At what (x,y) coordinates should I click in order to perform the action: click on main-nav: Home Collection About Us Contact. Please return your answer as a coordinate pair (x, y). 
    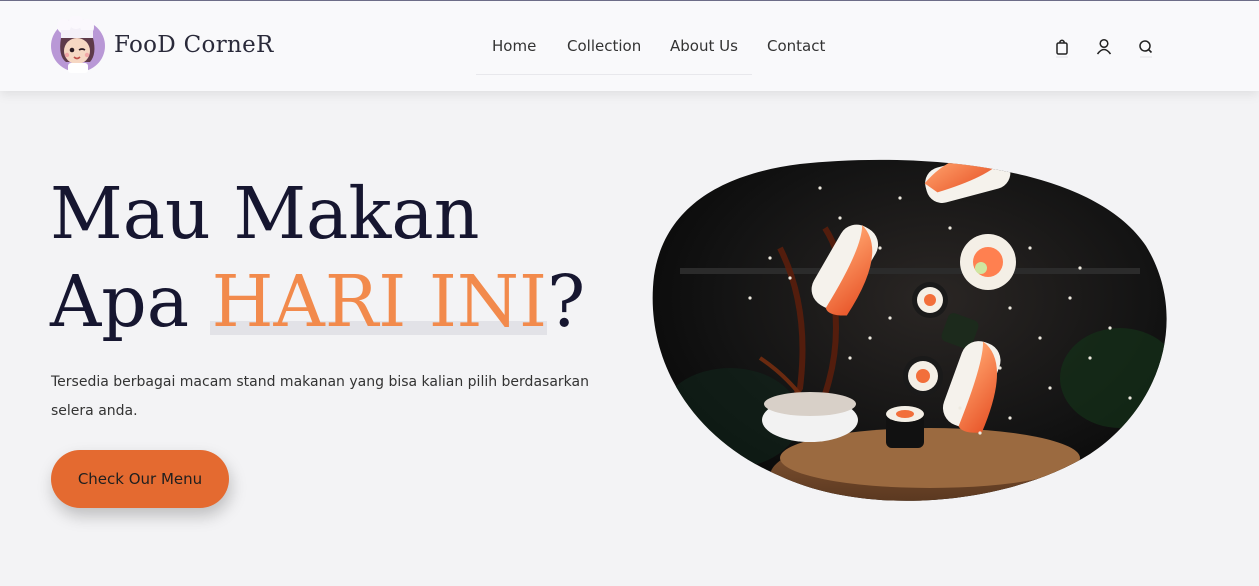
    Looking at the image, I should click on (650, 50).